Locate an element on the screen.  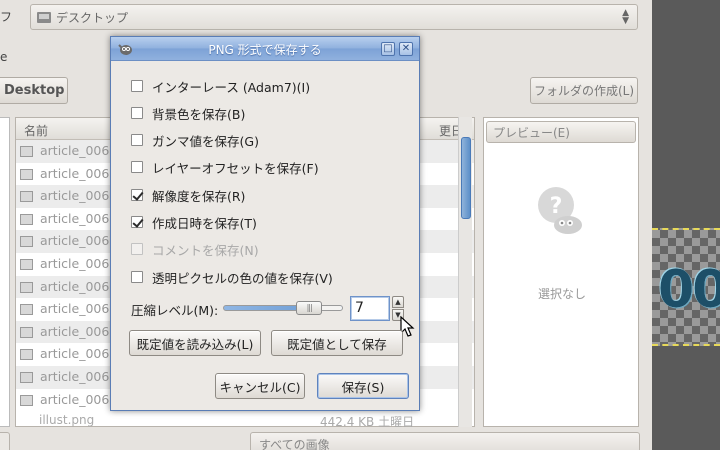
question-mascot-icon: ? is located at coordinates (560, 210).